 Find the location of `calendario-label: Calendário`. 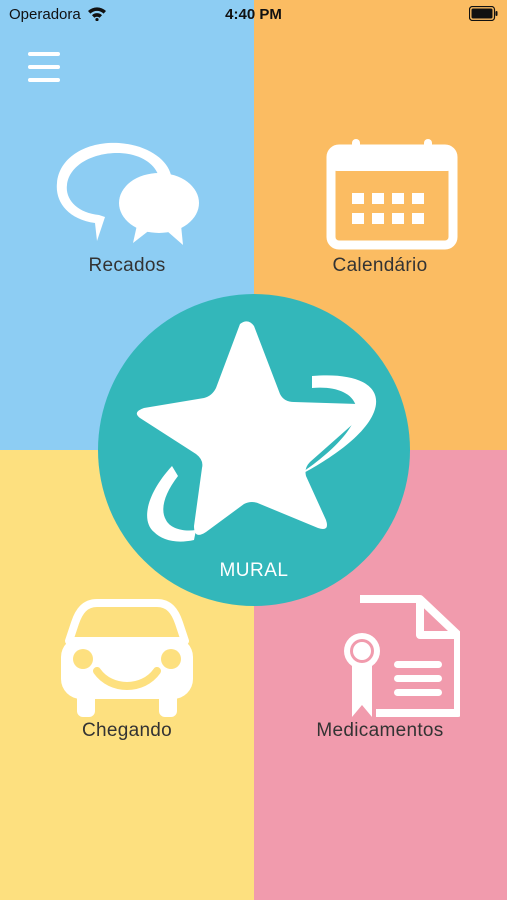

calendario-label: Calendário is located at coordinates (380, 265).